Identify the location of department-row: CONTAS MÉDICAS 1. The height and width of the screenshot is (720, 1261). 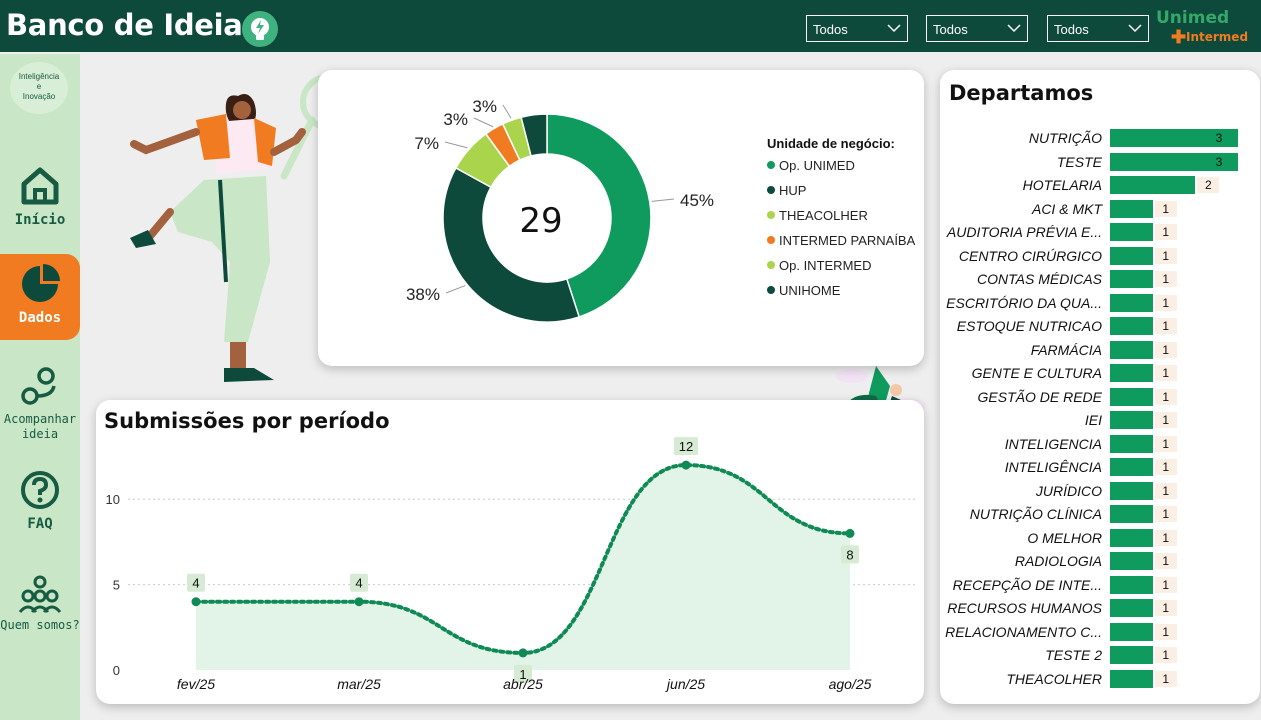
(1100, 279).